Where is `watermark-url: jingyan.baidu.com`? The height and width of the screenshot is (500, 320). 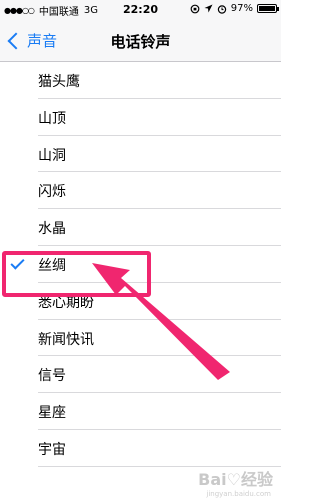
watermark-url: jingyan.baidu.com is located at coordinates (238, 494).